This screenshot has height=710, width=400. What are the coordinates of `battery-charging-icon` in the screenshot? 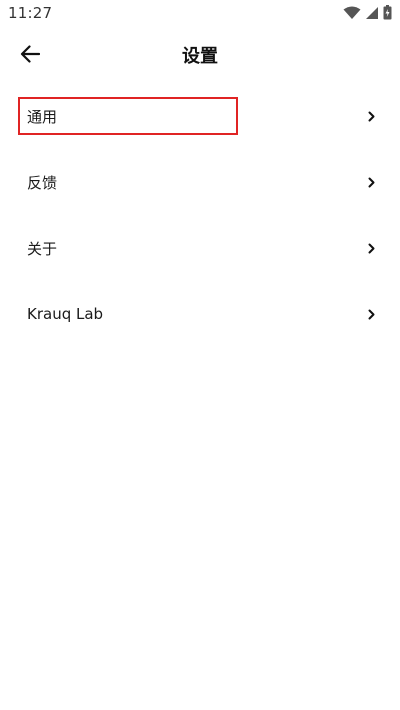 It's located at (387, 12).